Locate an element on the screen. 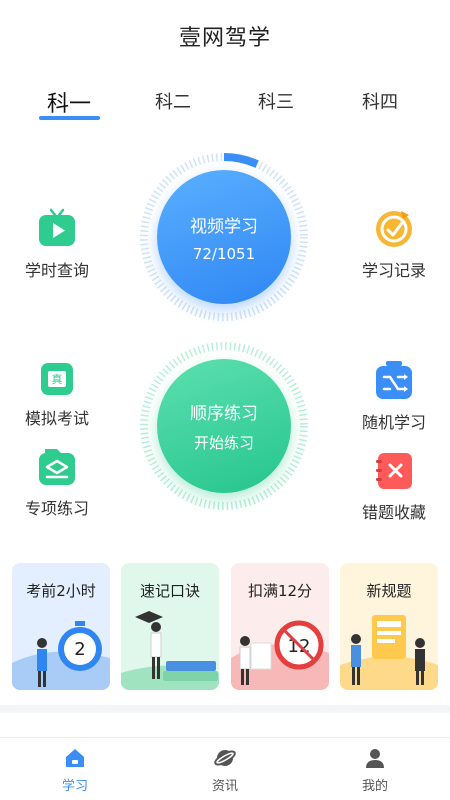 The image size is (450, 800). nav-mine-label: 我的 is located at coordinates (374, 786).